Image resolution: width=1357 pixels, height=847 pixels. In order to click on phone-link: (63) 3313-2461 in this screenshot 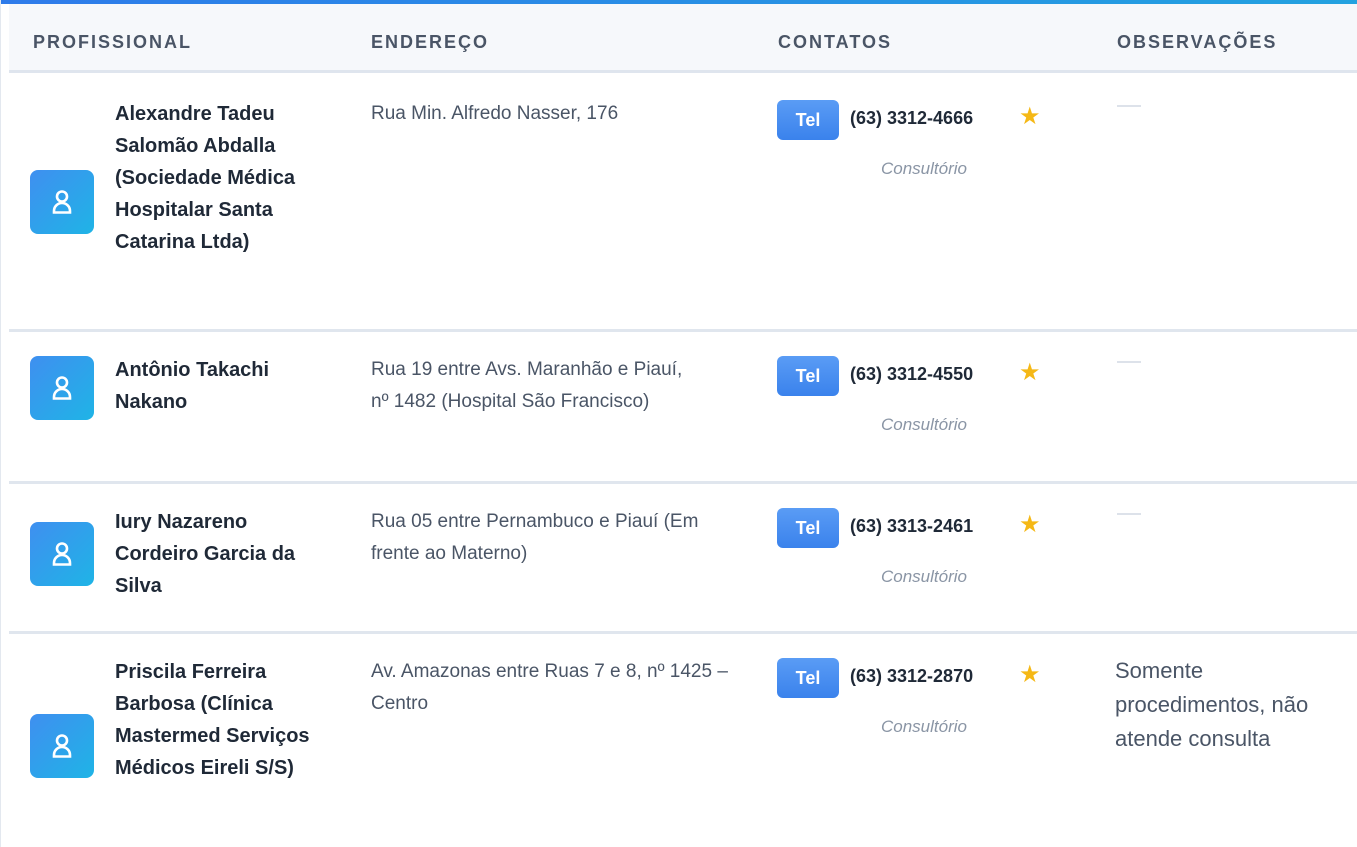, I will do `click(911, 526)`.